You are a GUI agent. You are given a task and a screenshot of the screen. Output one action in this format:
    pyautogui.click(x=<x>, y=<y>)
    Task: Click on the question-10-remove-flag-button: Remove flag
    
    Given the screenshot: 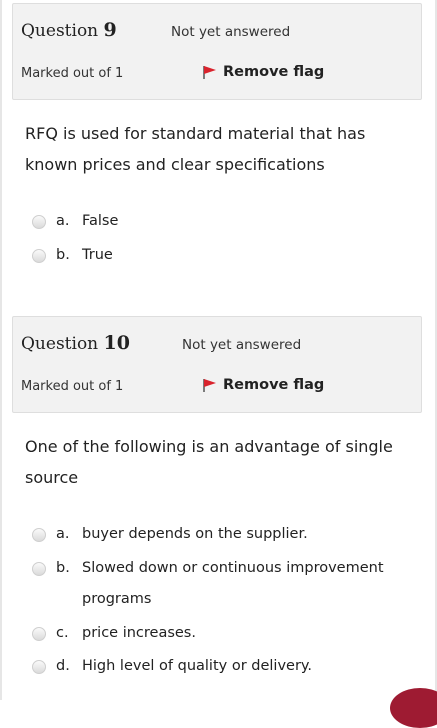 What is the action you would take?
    pyautogui.click(x=262, y=385)
    